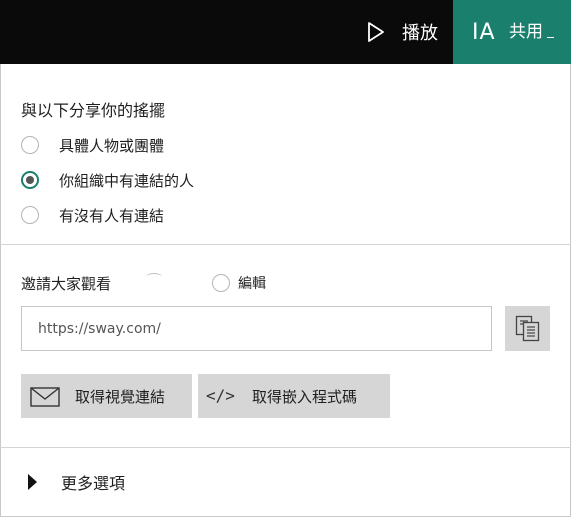 Image resolution: width=571 pixels, height=517 pixels. What do you see at coordinates (526, 32) in the screenshot?
I see `share-label: 共用` at bounding box center [526, 32].